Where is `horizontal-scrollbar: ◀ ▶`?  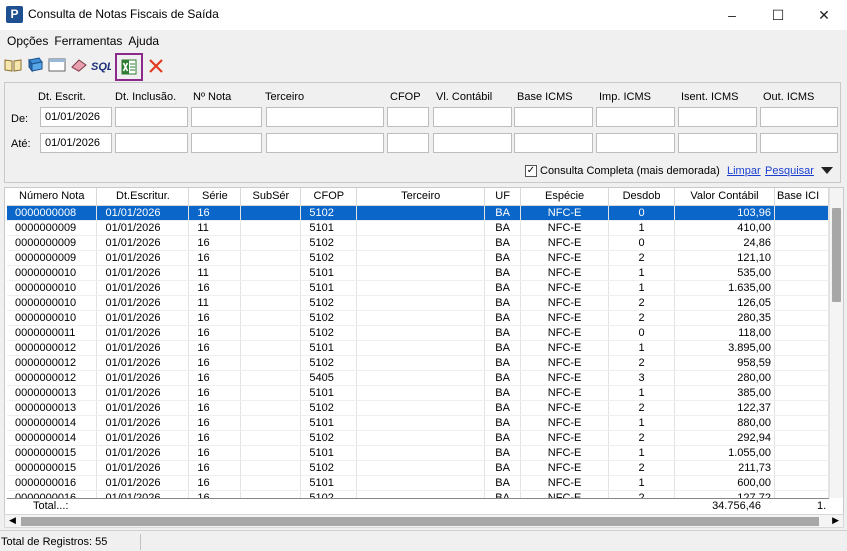 horizontal-scrollbar: ◀ ▶ is located at coordinates (424, 521).